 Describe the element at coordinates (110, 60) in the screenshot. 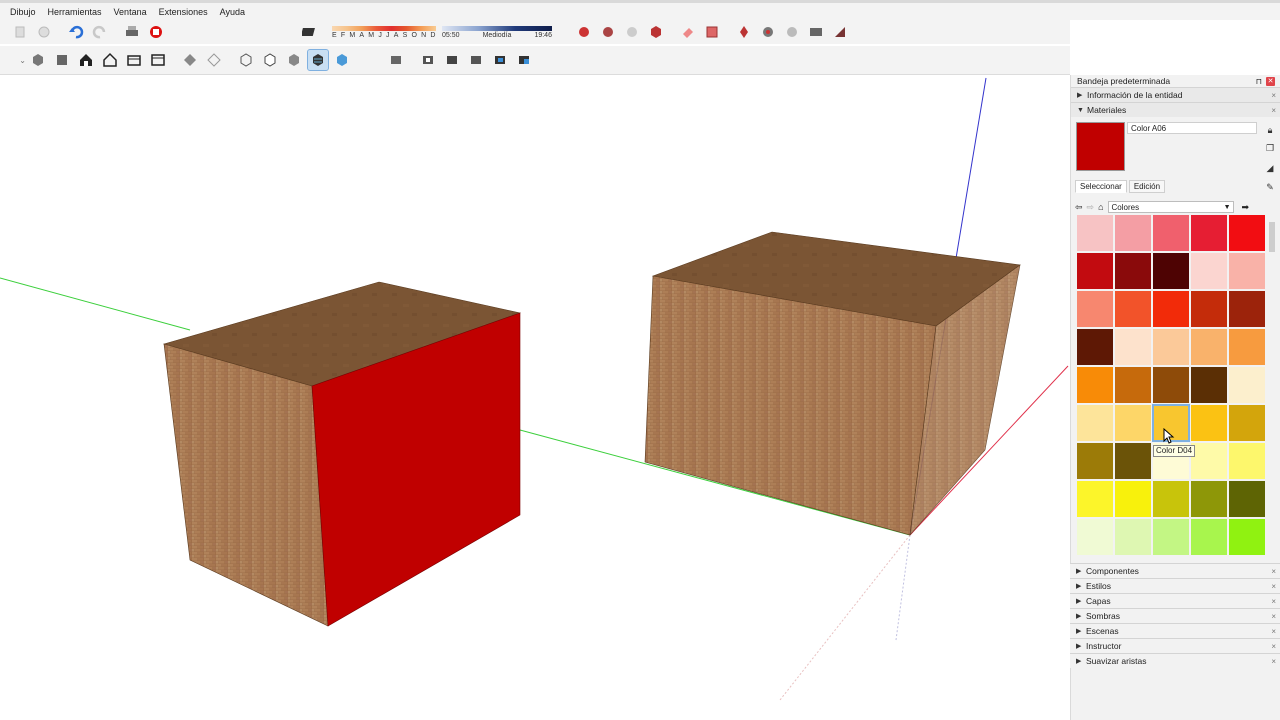

I see `right-view-icon` at that location.